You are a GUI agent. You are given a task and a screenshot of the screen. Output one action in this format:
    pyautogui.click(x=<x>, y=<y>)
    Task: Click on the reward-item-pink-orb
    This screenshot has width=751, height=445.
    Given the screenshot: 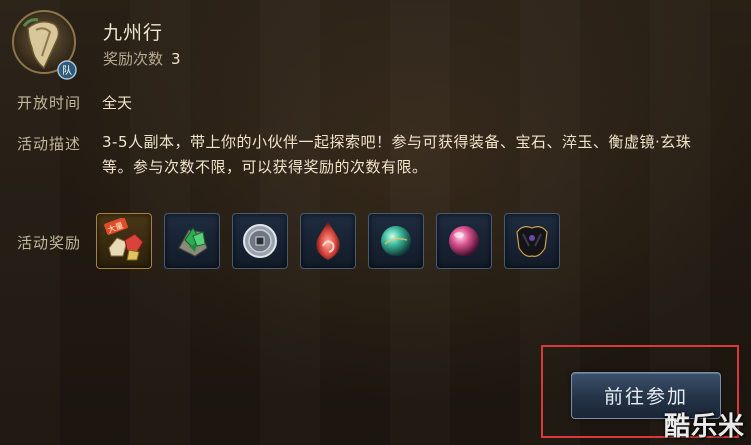 What is the action you would take?
    pyautogui.click(x=464, y=241)
    